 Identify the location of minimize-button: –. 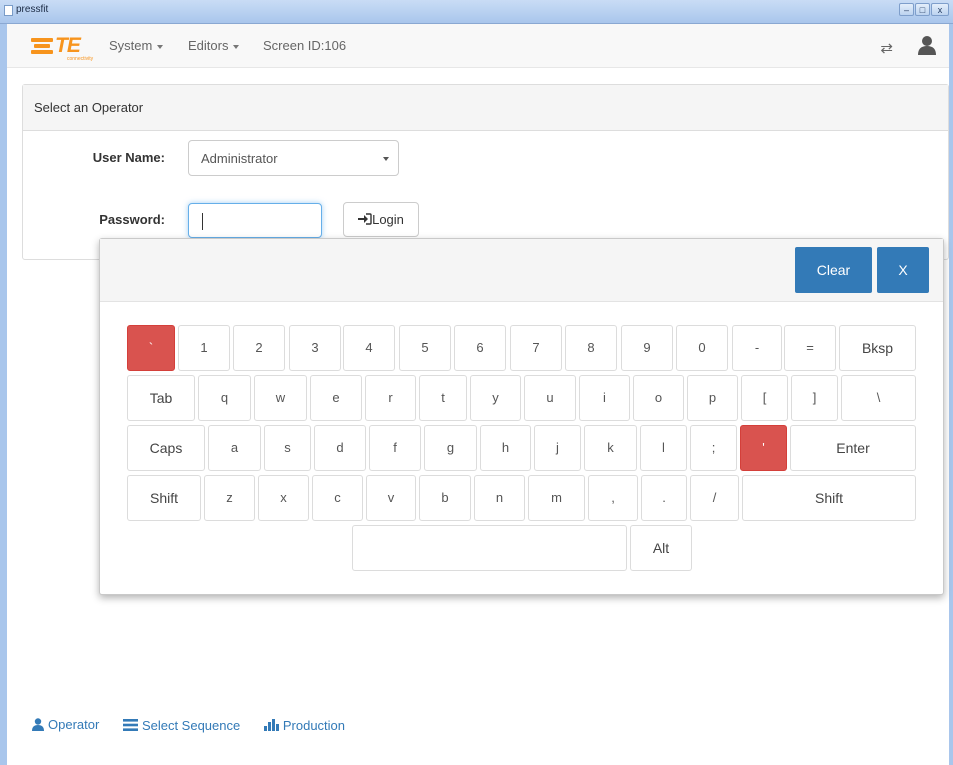
(906, 9).